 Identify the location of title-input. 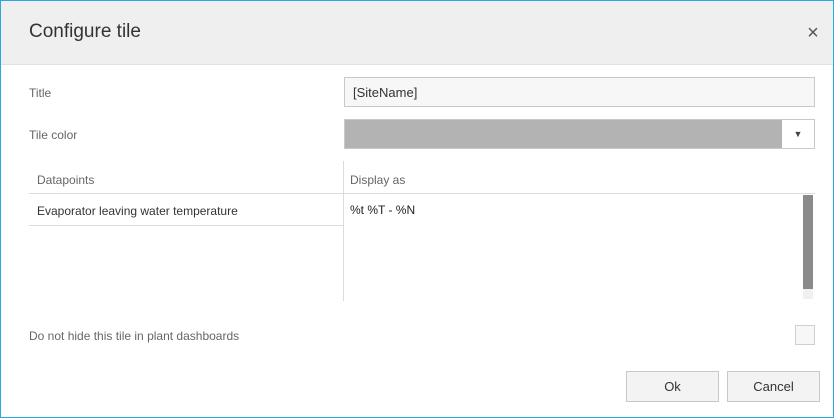
(579, 92).